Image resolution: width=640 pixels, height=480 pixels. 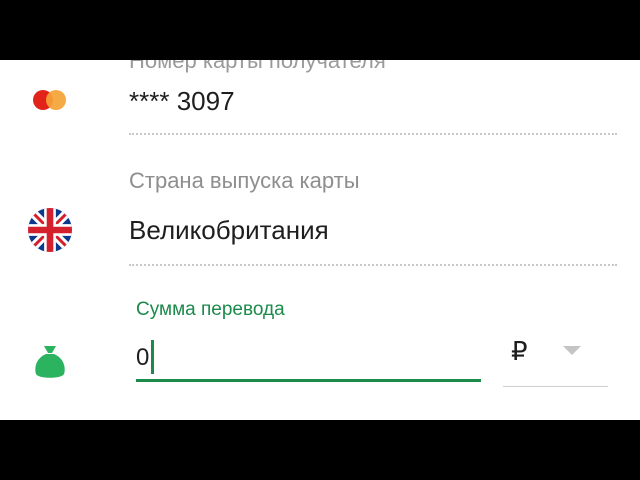 I want to click on mastercard-icon, so click(x=50, y=101).